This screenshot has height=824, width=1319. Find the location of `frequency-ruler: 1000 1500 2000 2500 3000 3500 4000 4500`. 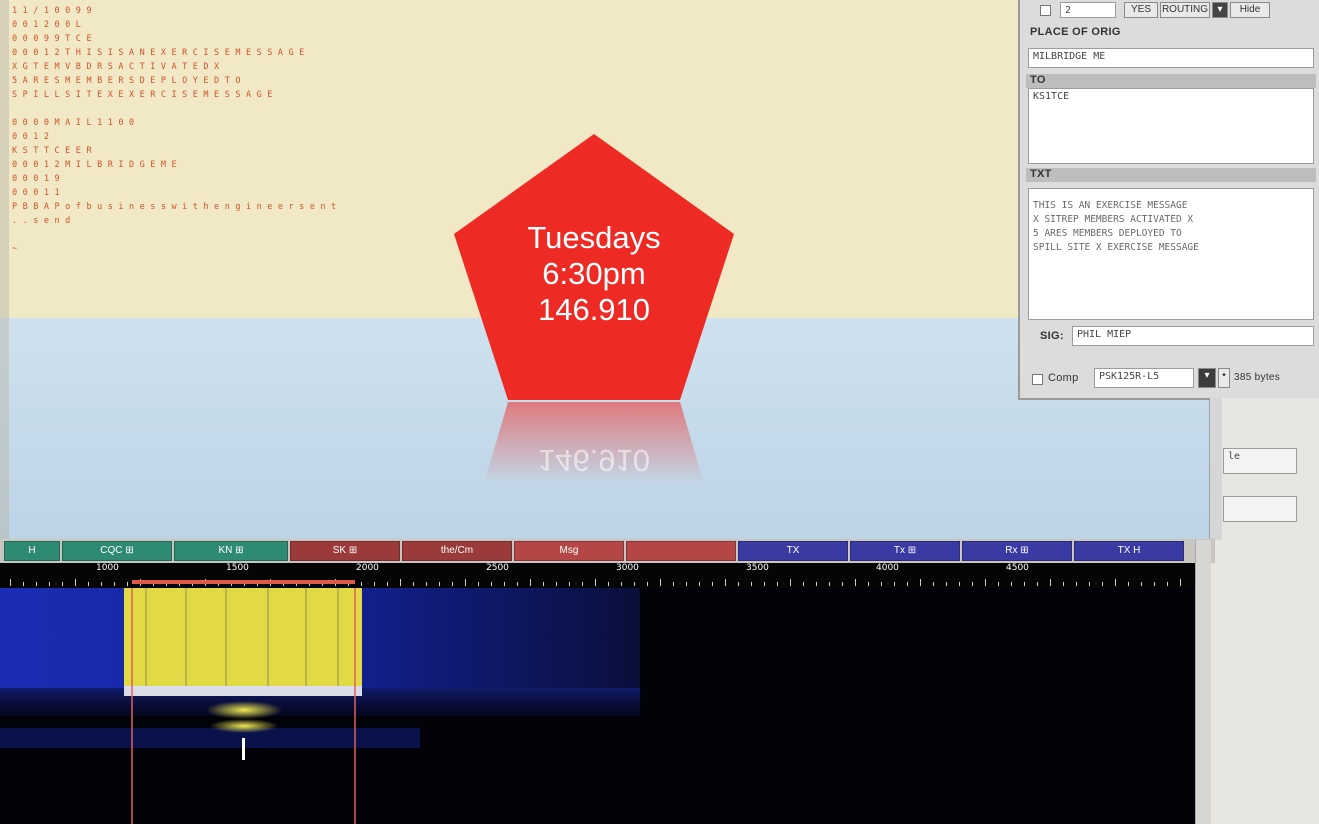

frequency-ruler: 1000 1500 2000 2500 3000 3500 4000 4500 is located at coordinates (597, 575).